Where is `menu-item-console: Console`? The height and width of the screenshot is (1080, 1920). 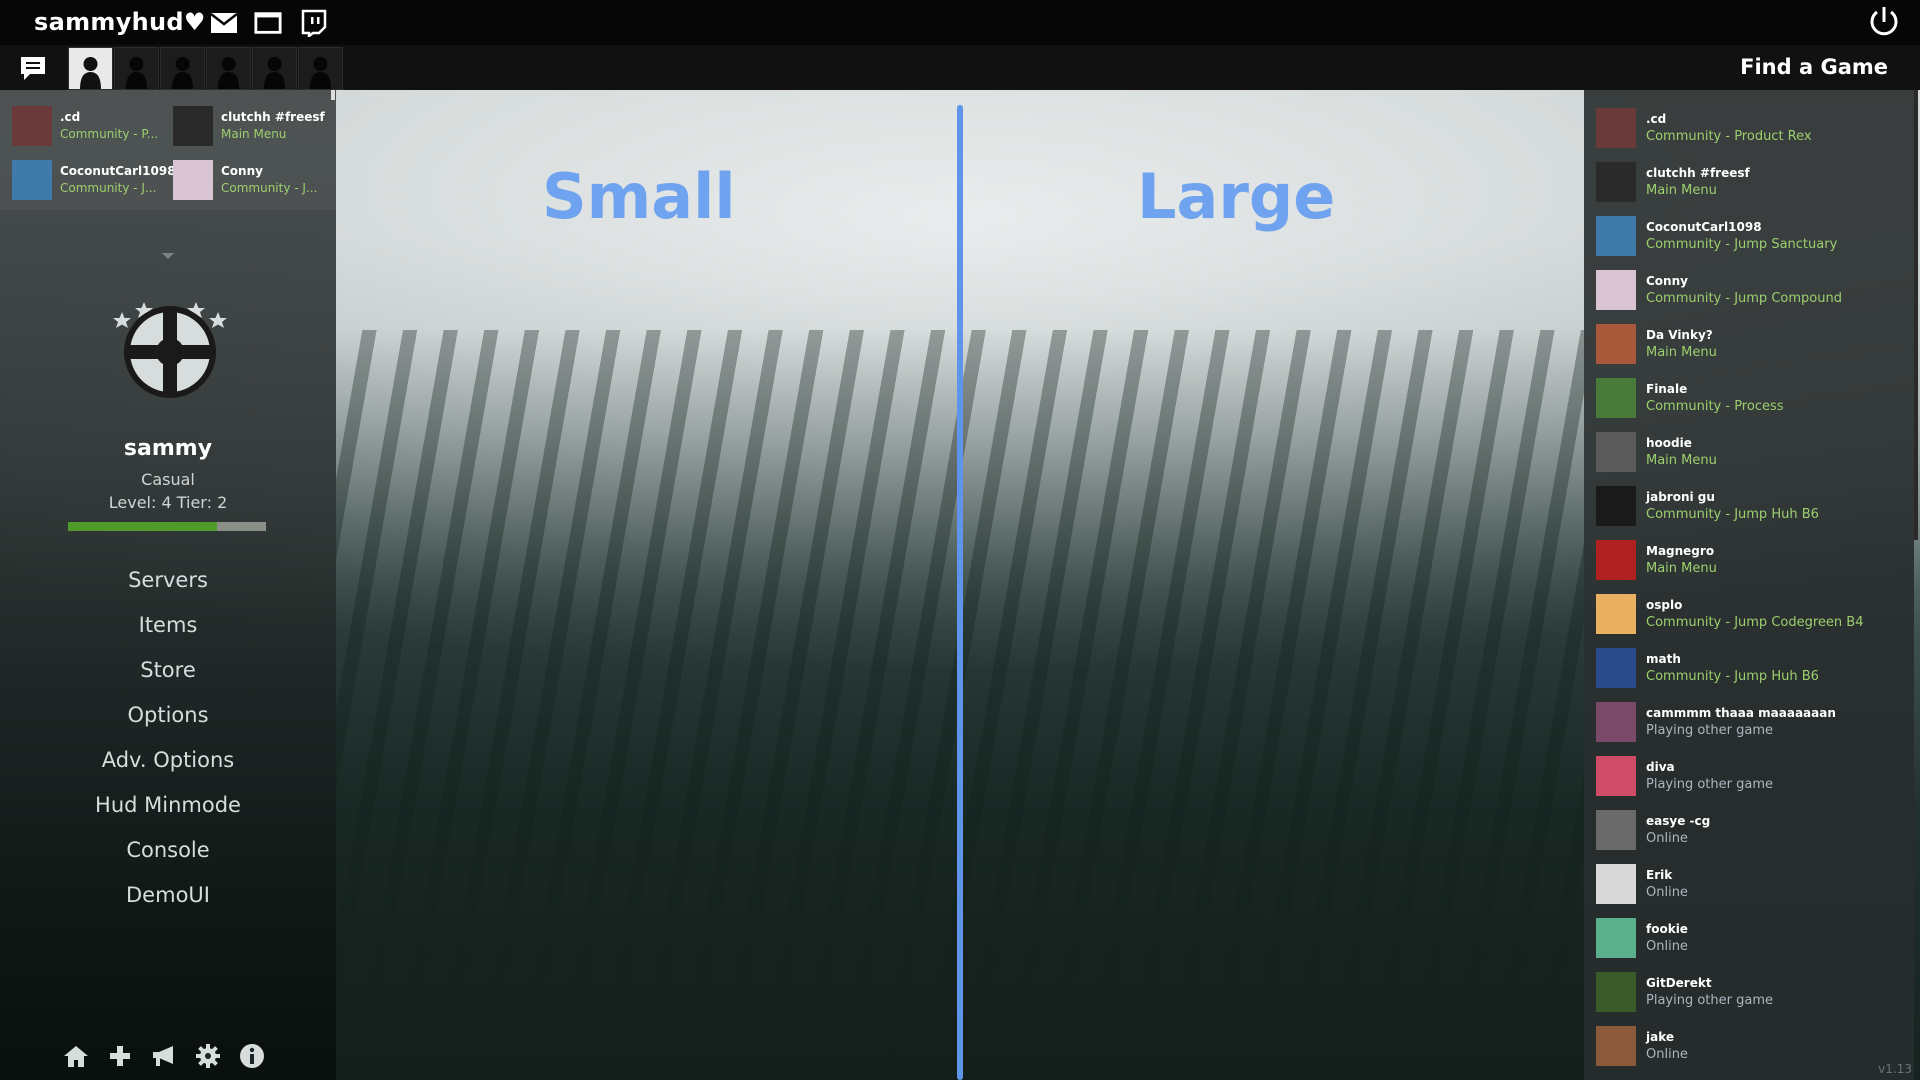 menu-item-console: Console is located at coordinates (168, 850).